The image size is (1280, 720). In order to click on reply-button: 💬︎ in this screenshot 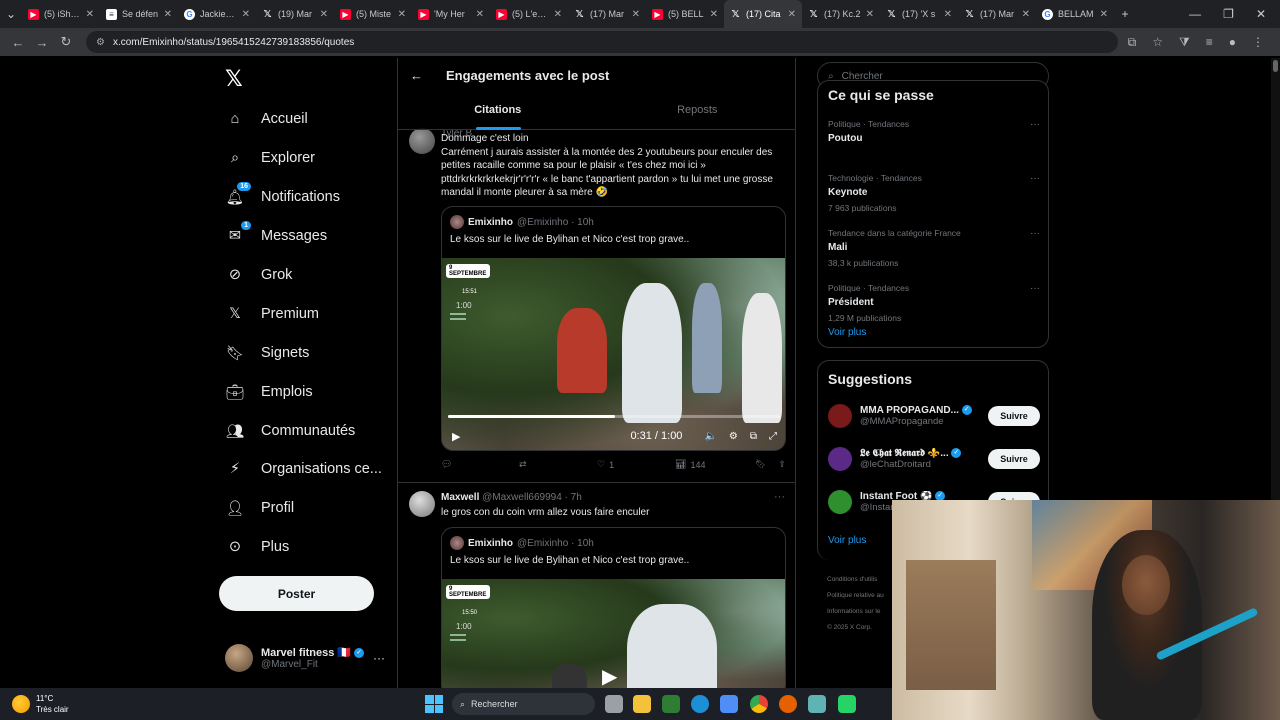, I will do `click(480, 464)`.